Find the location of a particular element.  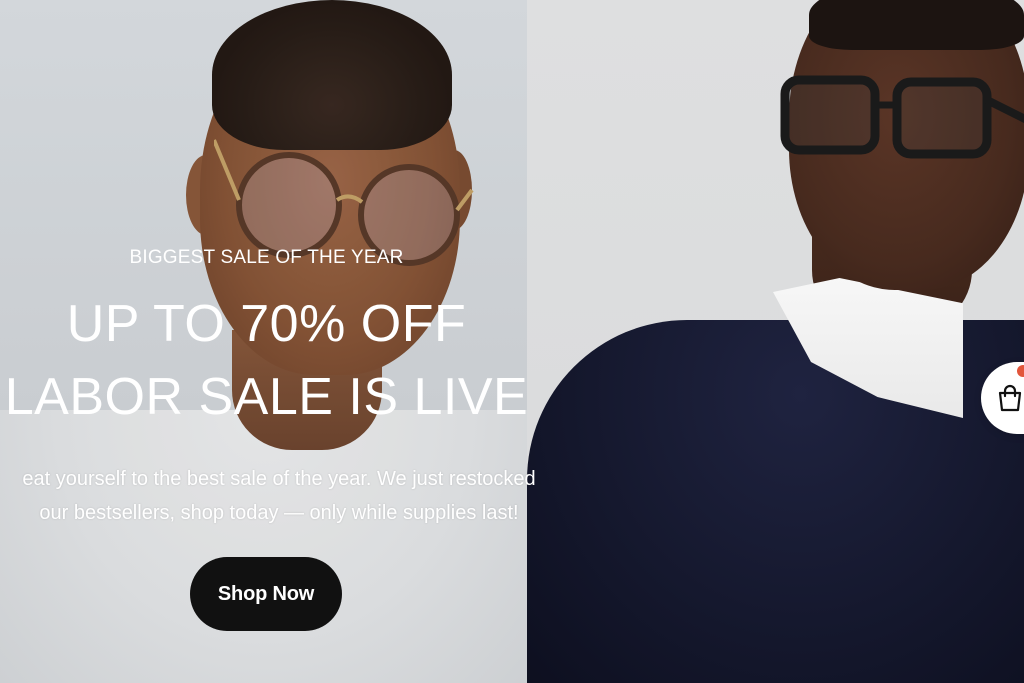

shopping-bag-icon is located at coordinates (1010, 398).